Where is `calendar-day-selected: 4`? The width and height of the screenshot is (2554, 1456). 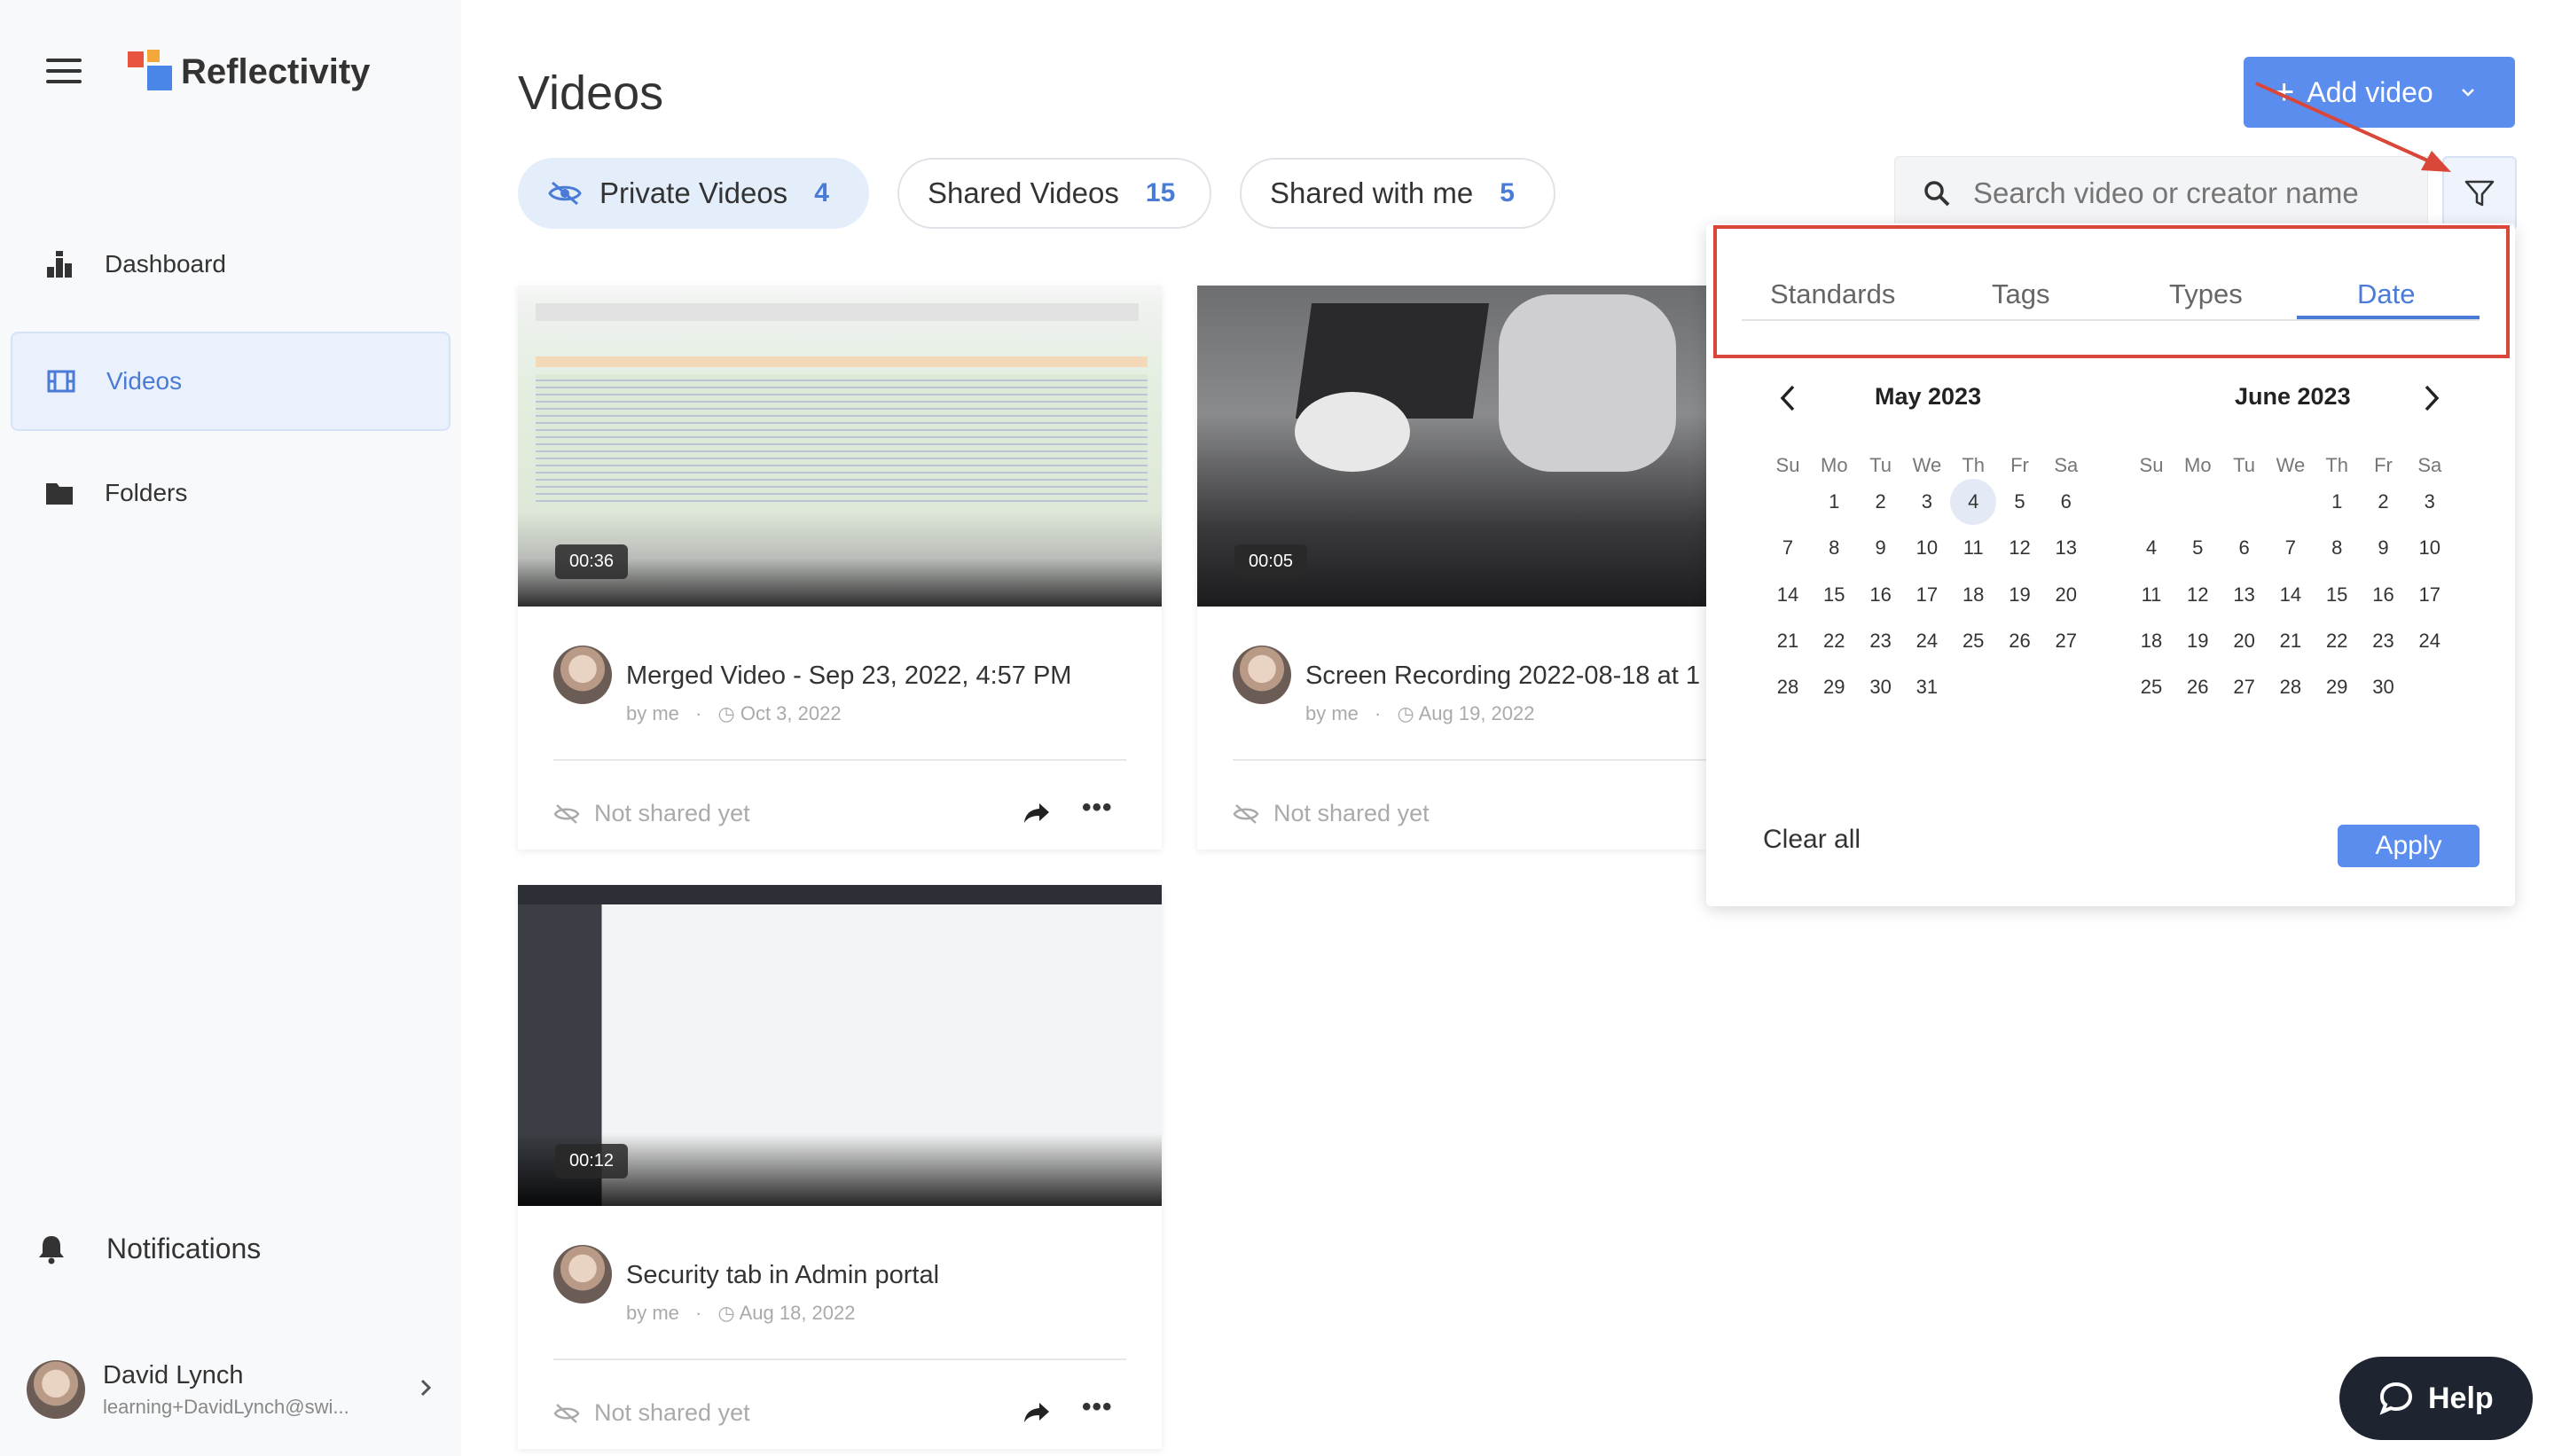 calendar-day-selected: 4 is located at coordinates (1973, 502).